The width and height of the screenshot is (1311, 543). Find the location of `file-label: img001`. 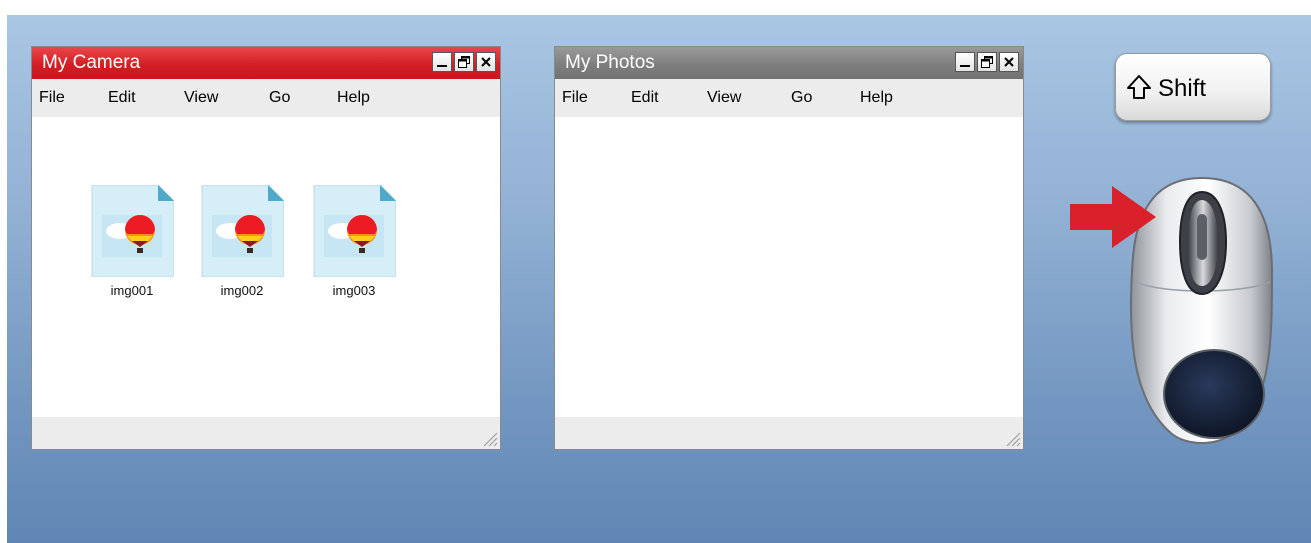

file-label: img001 is located at coordinates (132, 290).